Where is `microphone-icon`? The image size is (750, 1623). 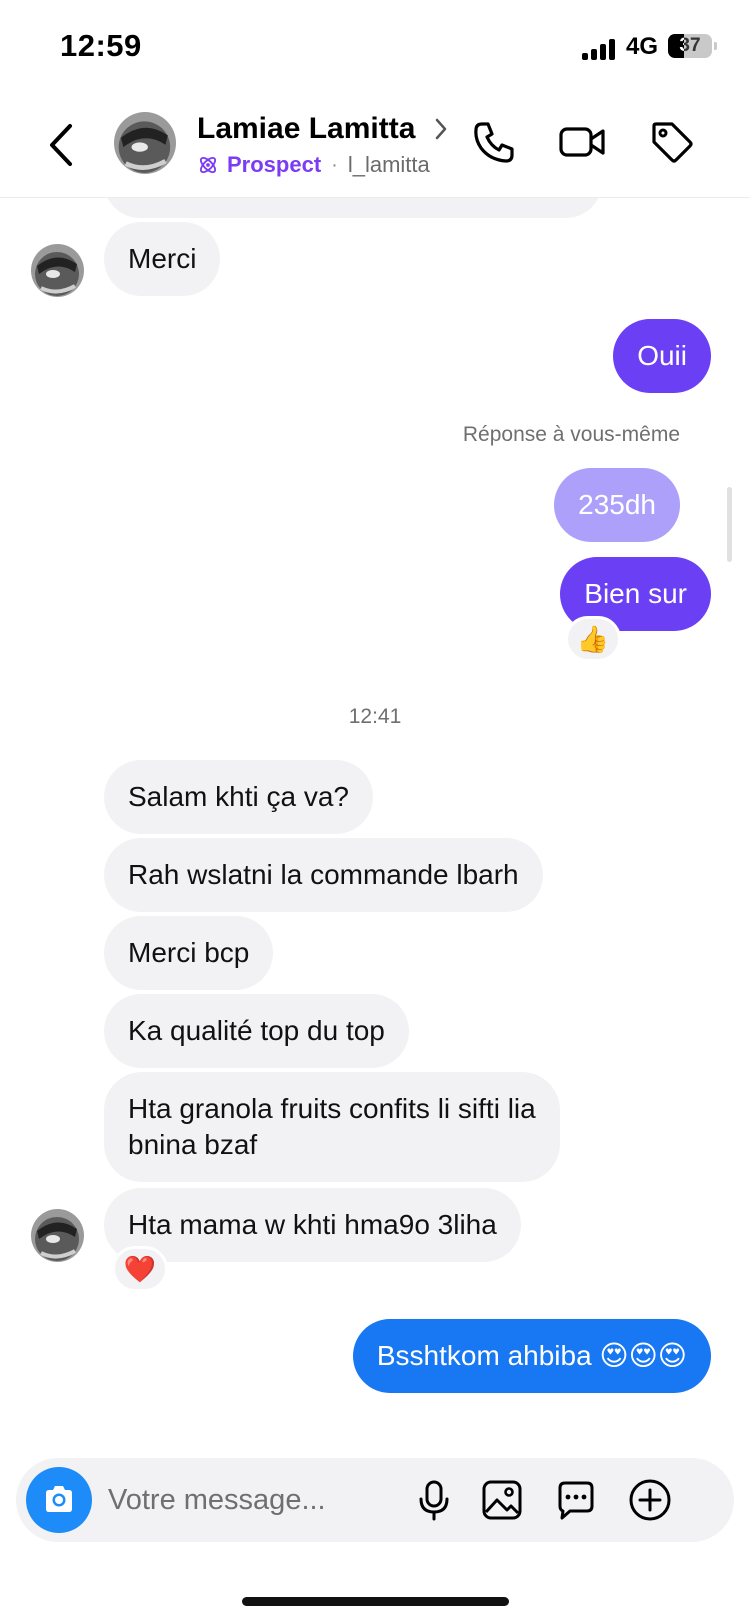
microphone-icon is located at coordinates (434, 1500).